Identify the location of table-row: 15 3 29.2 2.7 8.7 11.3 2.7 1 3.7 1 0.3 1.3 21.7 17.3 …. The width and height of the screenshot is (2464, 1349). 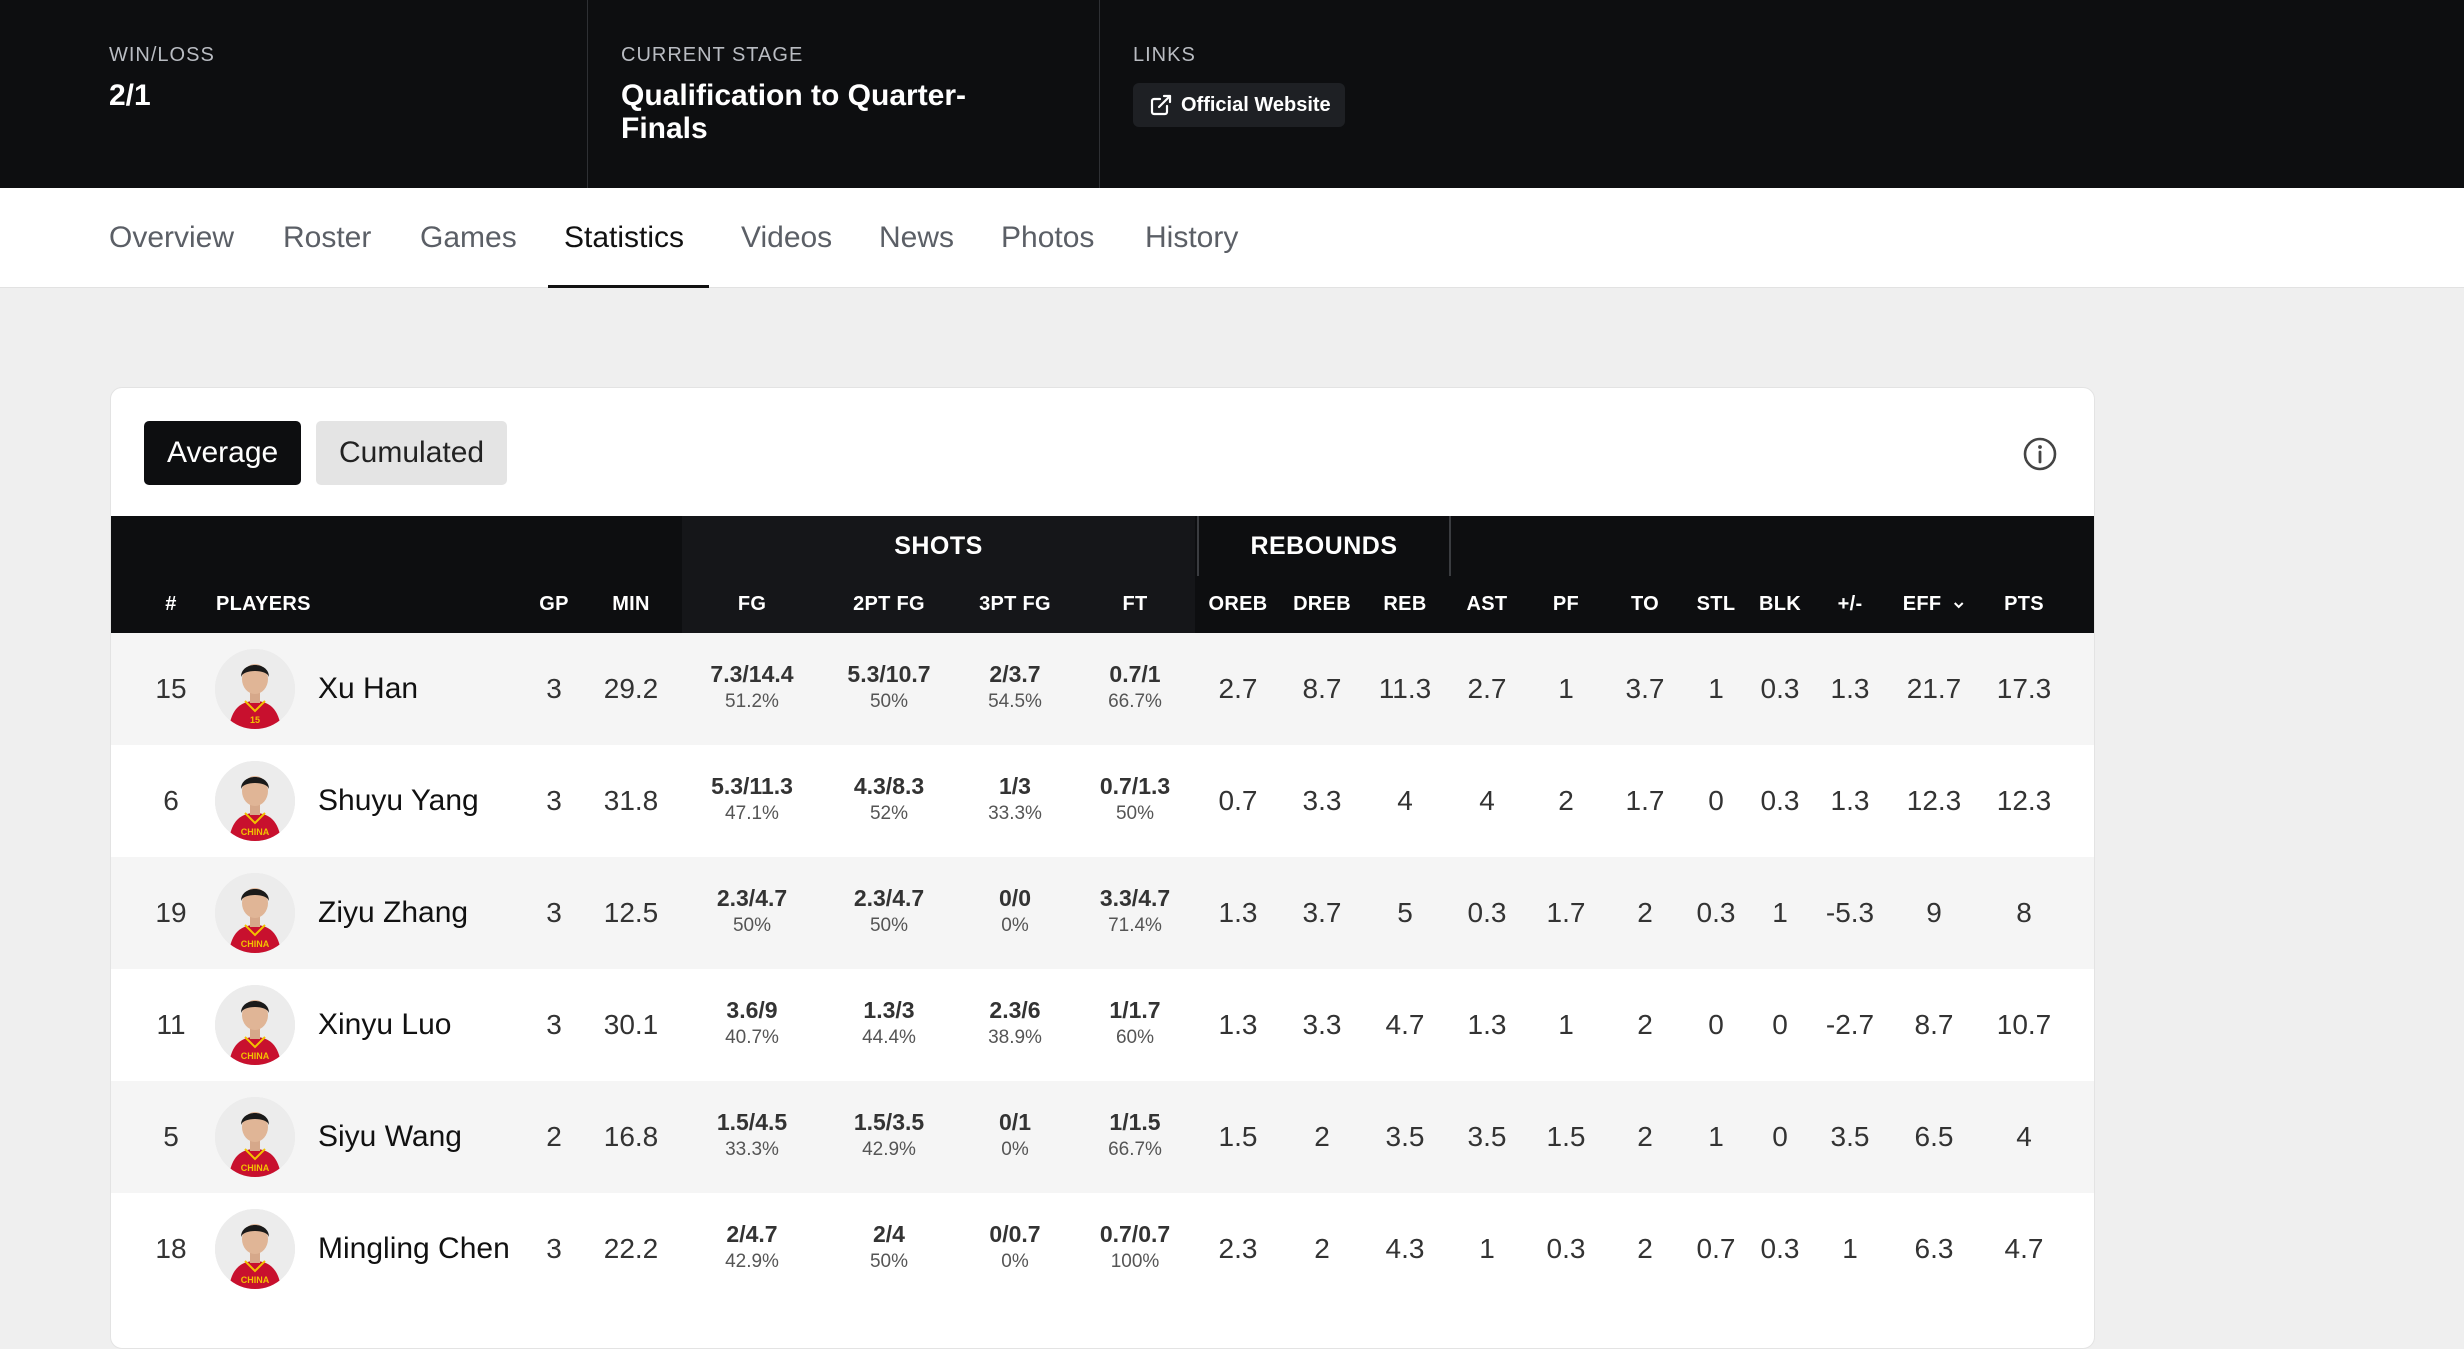
(1102, 689).